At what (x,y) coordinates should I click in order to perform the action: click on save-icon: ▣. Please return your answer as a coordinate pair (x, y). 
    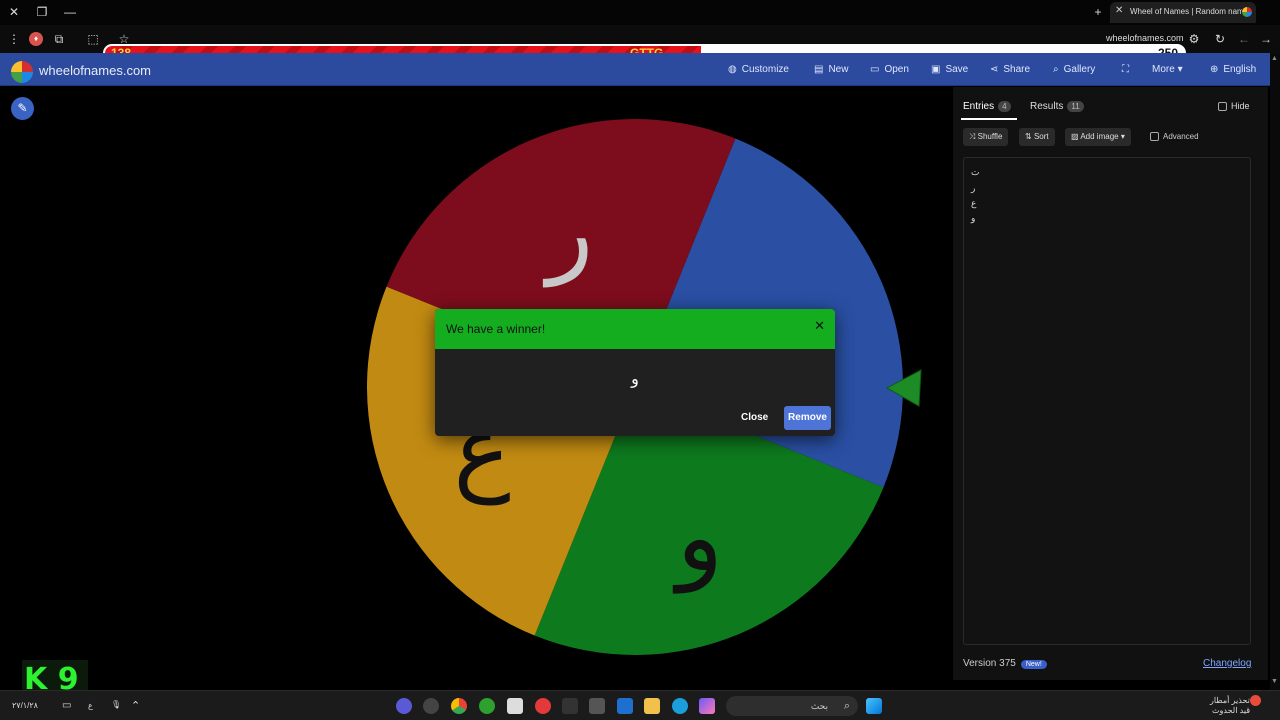
    Looking at the image, I should click on (936, 69).